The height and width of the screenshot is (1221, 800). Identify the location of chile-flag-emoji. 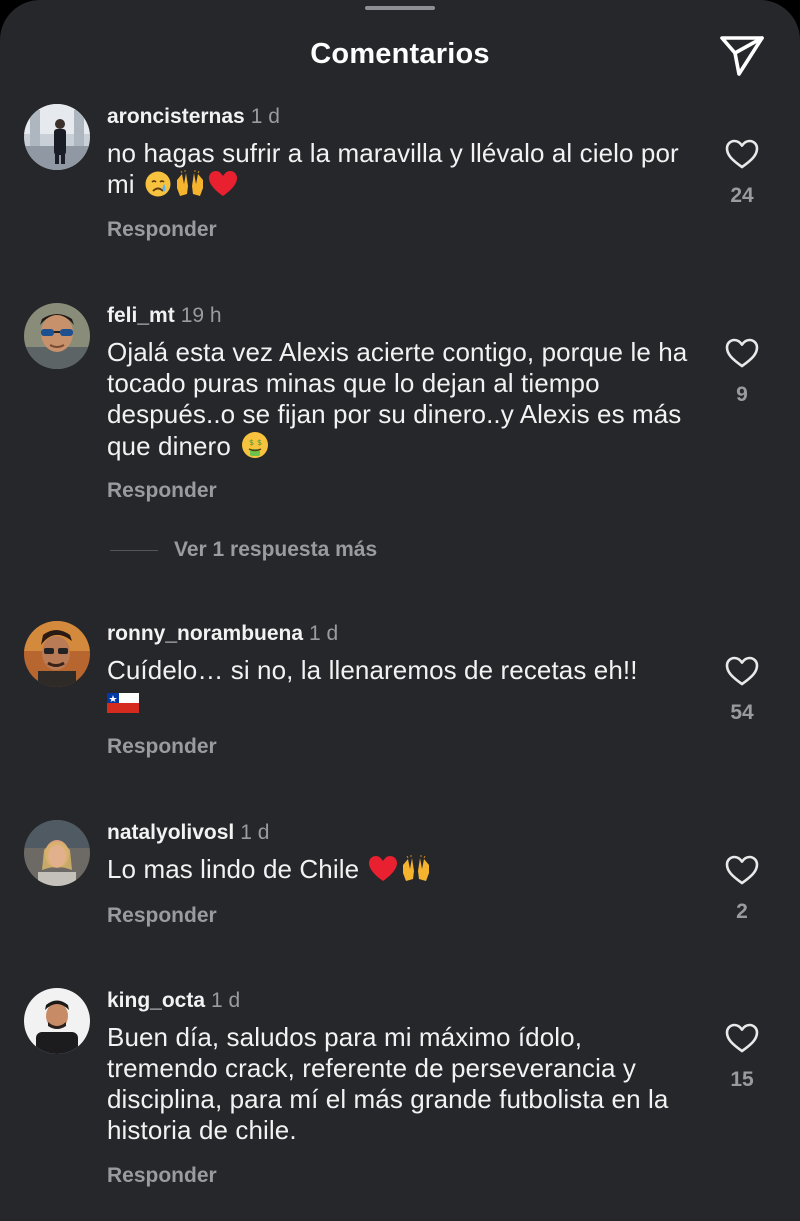
(123, 706).